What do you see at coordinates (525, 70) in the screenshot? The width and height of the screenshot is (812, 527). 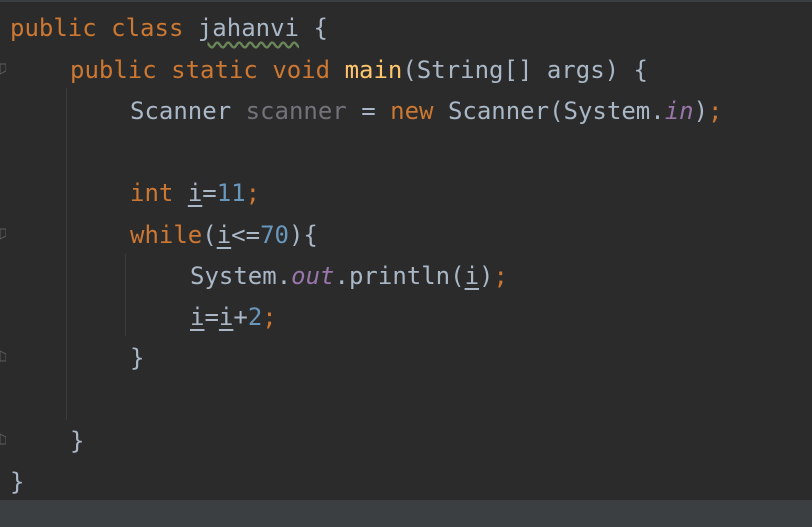 I see `method-params: (String[] args) {` at bounding box center [525, 70].